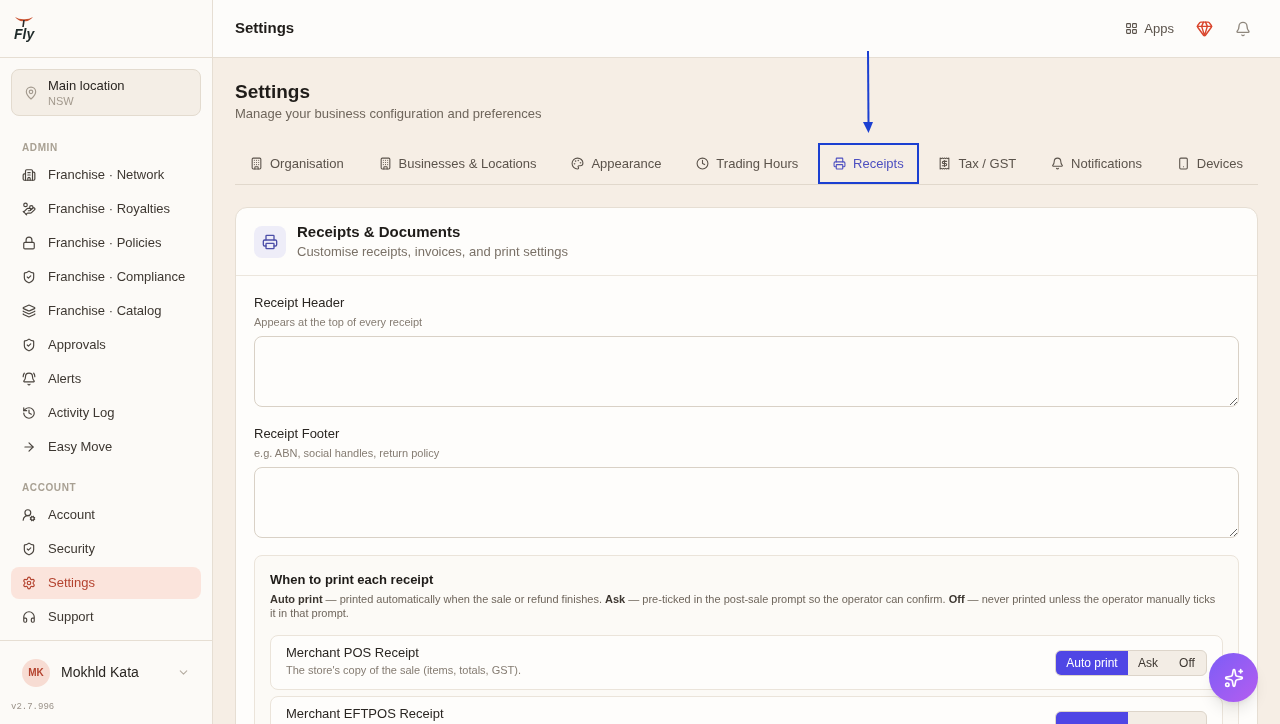 Image resolution: width=1280 pixels, height=724 pixels. I want to click on section-heading: ADMIN, so click(40, 148).